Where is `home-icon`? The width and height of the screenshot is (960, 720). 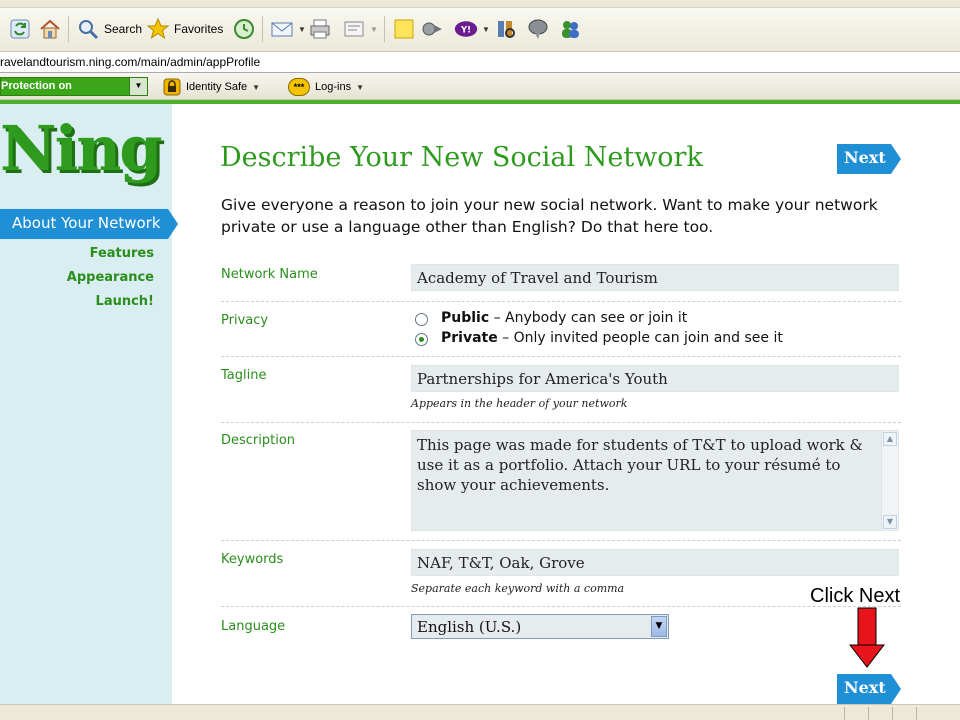
home-icon is located at coordinates (50, 29).